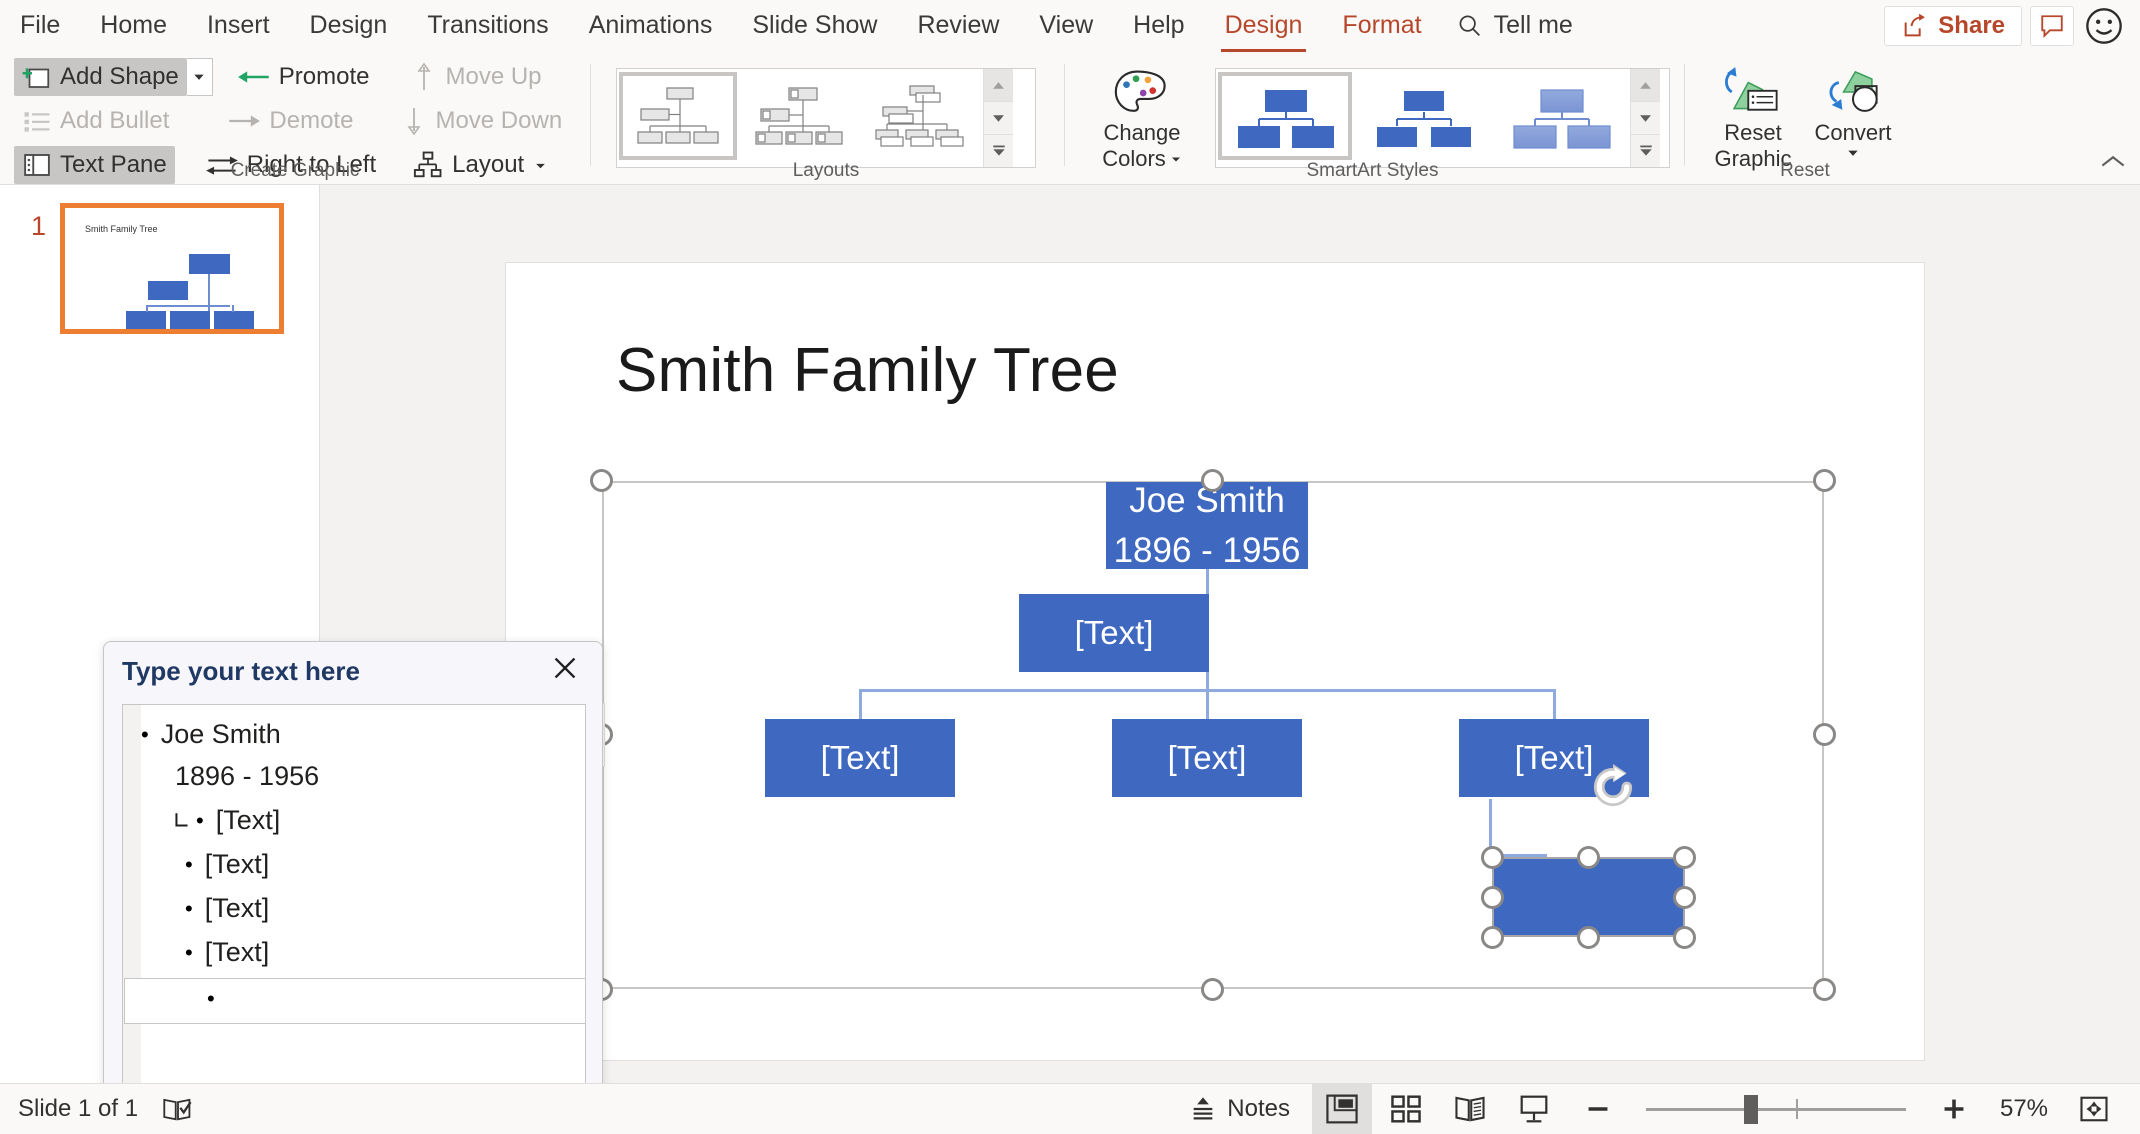  Describe the element at coordinates (1492, 897) in the screenshot. I see `shape-handle-middle-left` at that location.